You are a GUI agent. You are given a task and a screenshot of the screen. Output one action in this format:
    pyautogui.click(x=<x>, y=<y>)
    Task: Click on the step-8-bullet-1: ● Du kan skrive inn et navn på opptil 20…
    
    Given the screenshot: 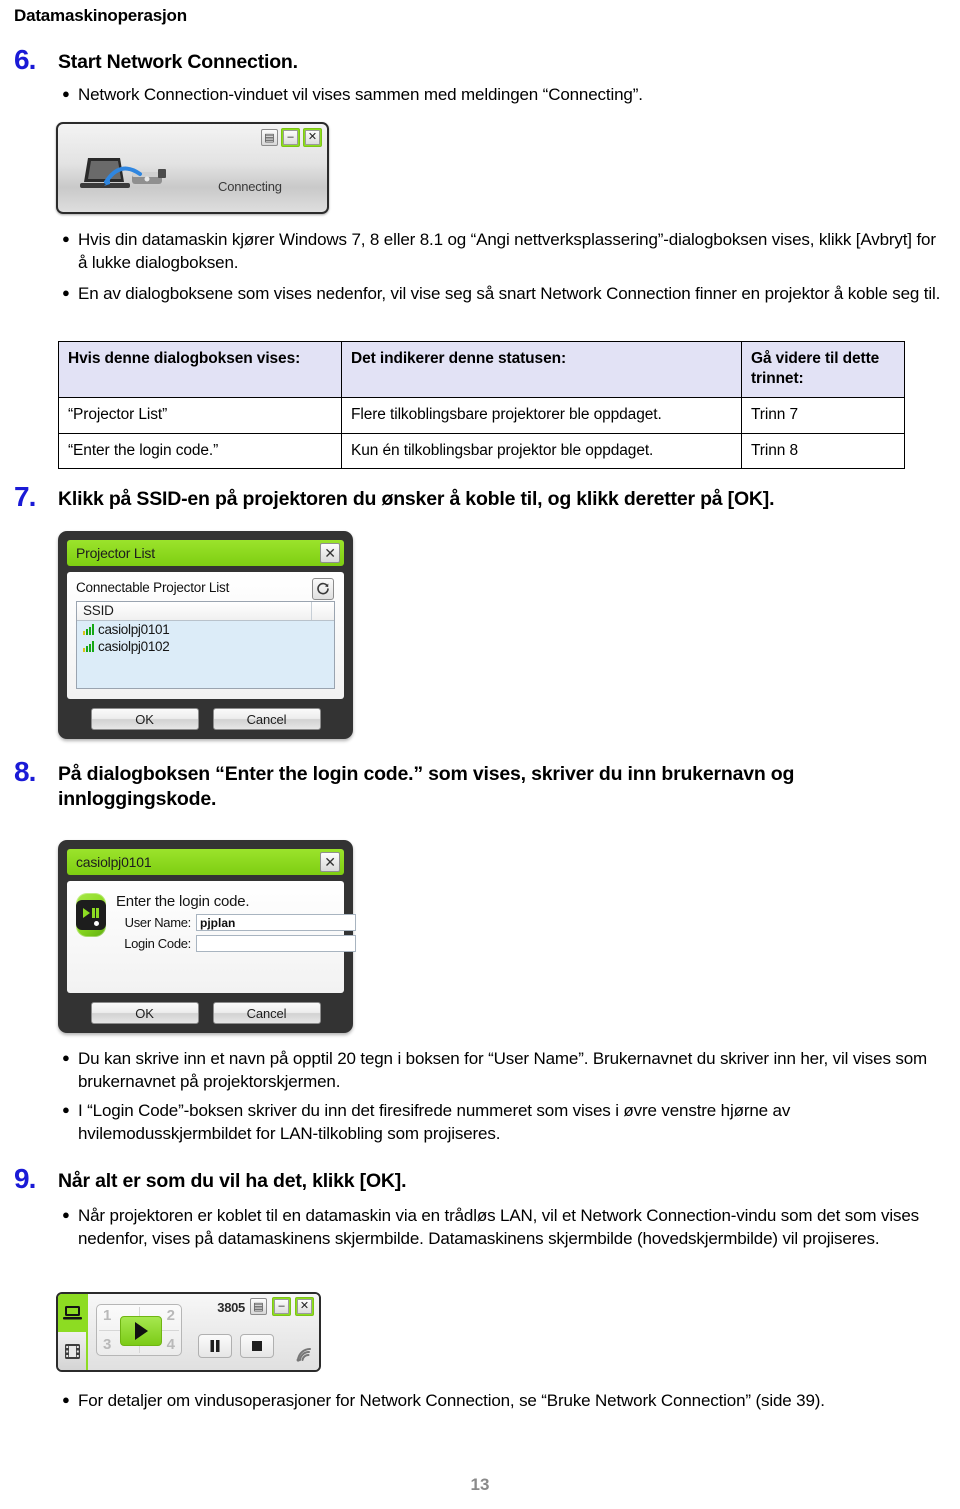 What is the action you would take?
    pyautogui.click(x=507, y=1071)
    